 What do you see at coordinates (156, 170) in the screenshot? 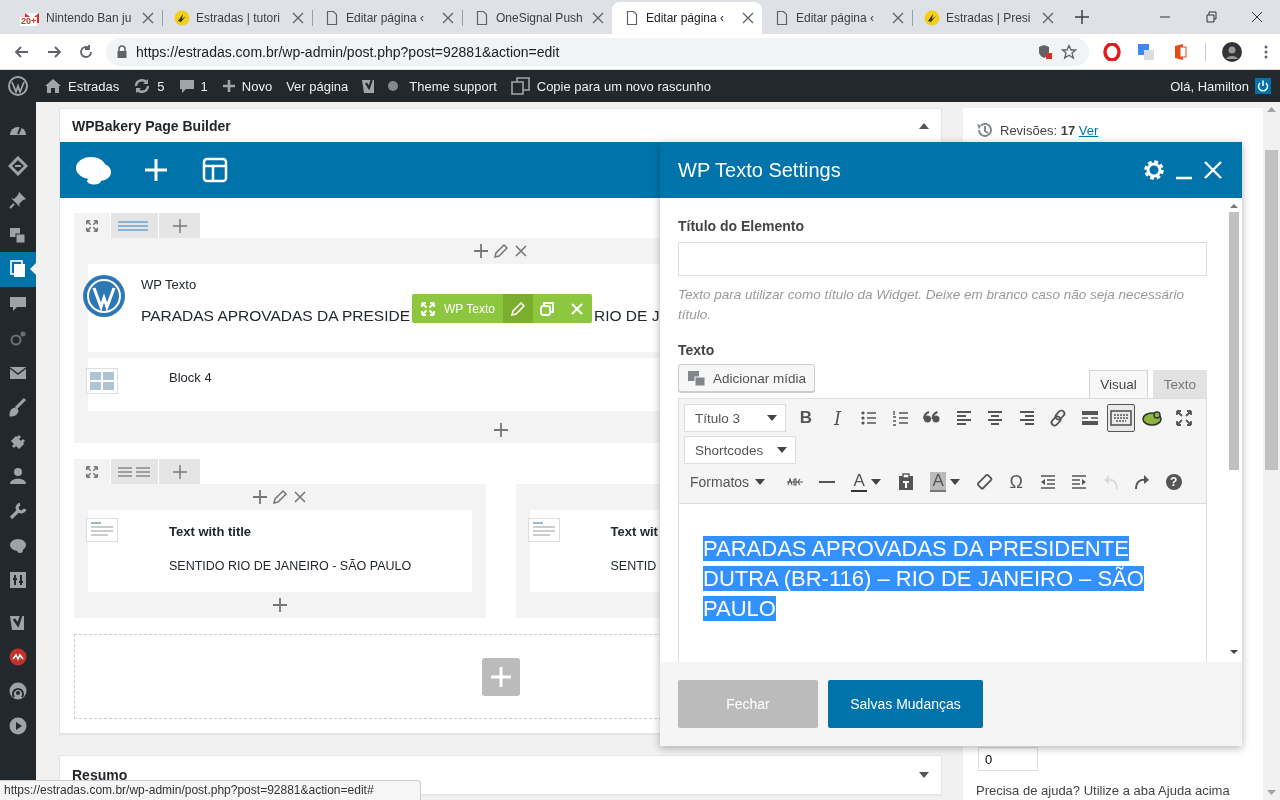
I see `add-element-icon` at bounding box center [156, 170].